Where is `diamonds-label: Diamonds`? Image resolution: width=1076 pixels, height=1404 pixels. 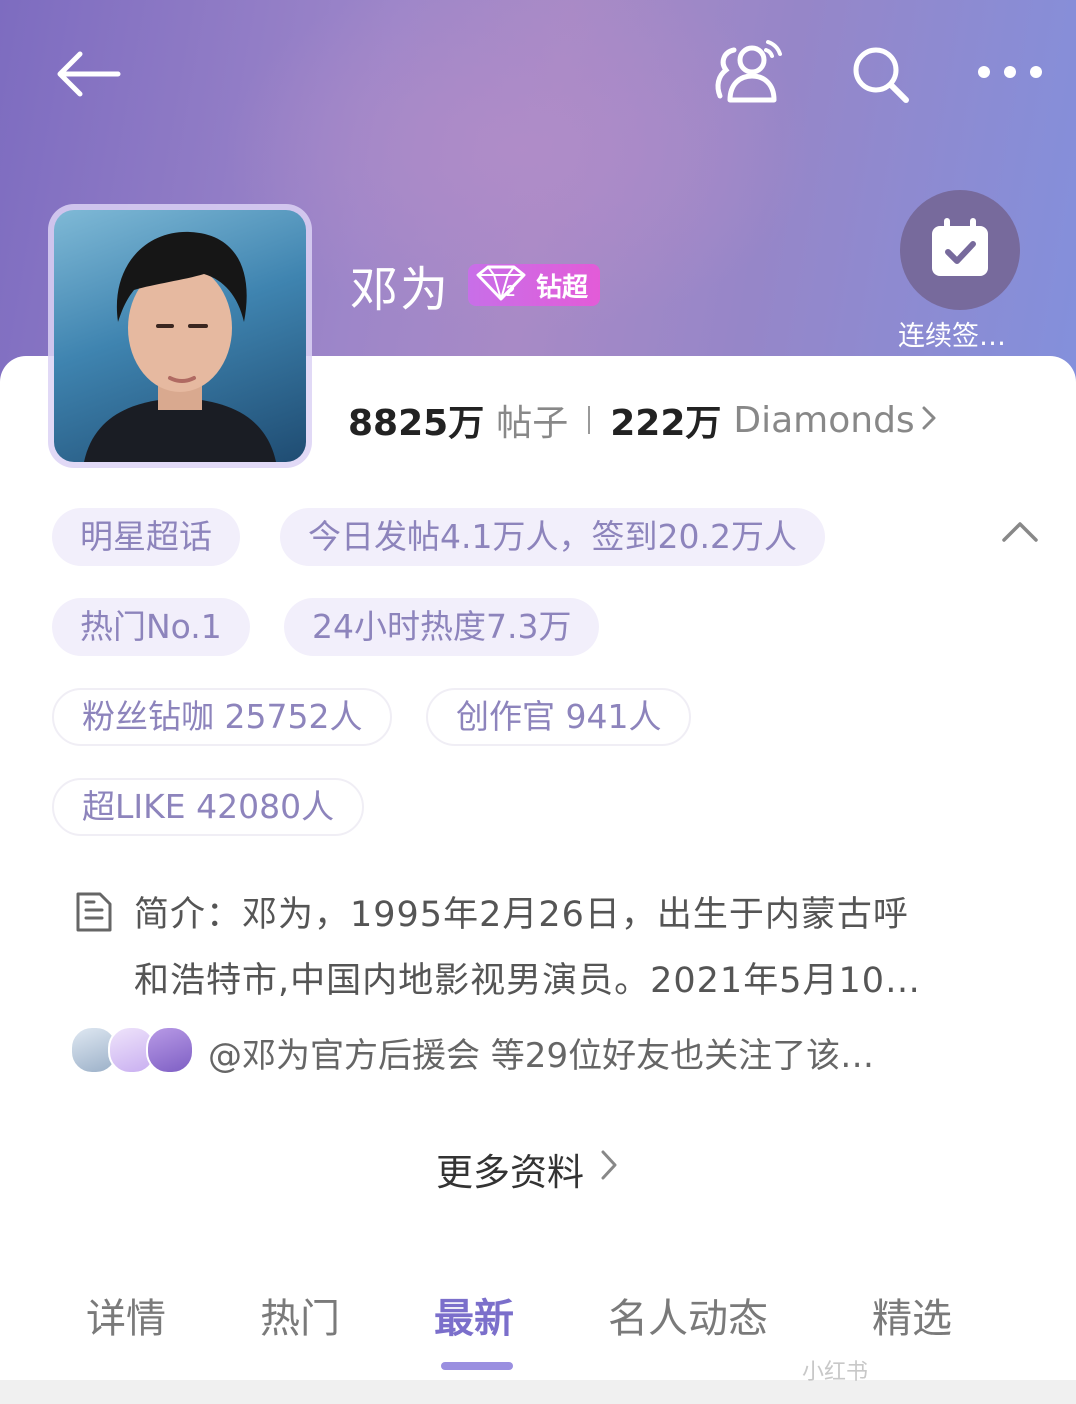
diamonds-label: Diamonds is located at coordinates (824, 420).